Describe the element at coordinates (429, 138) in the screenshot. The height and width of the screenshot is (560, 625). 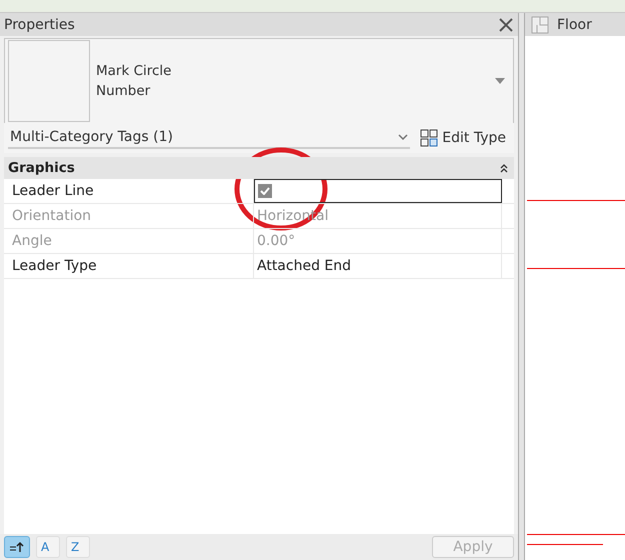
I see `edit-type-icon` at that location.